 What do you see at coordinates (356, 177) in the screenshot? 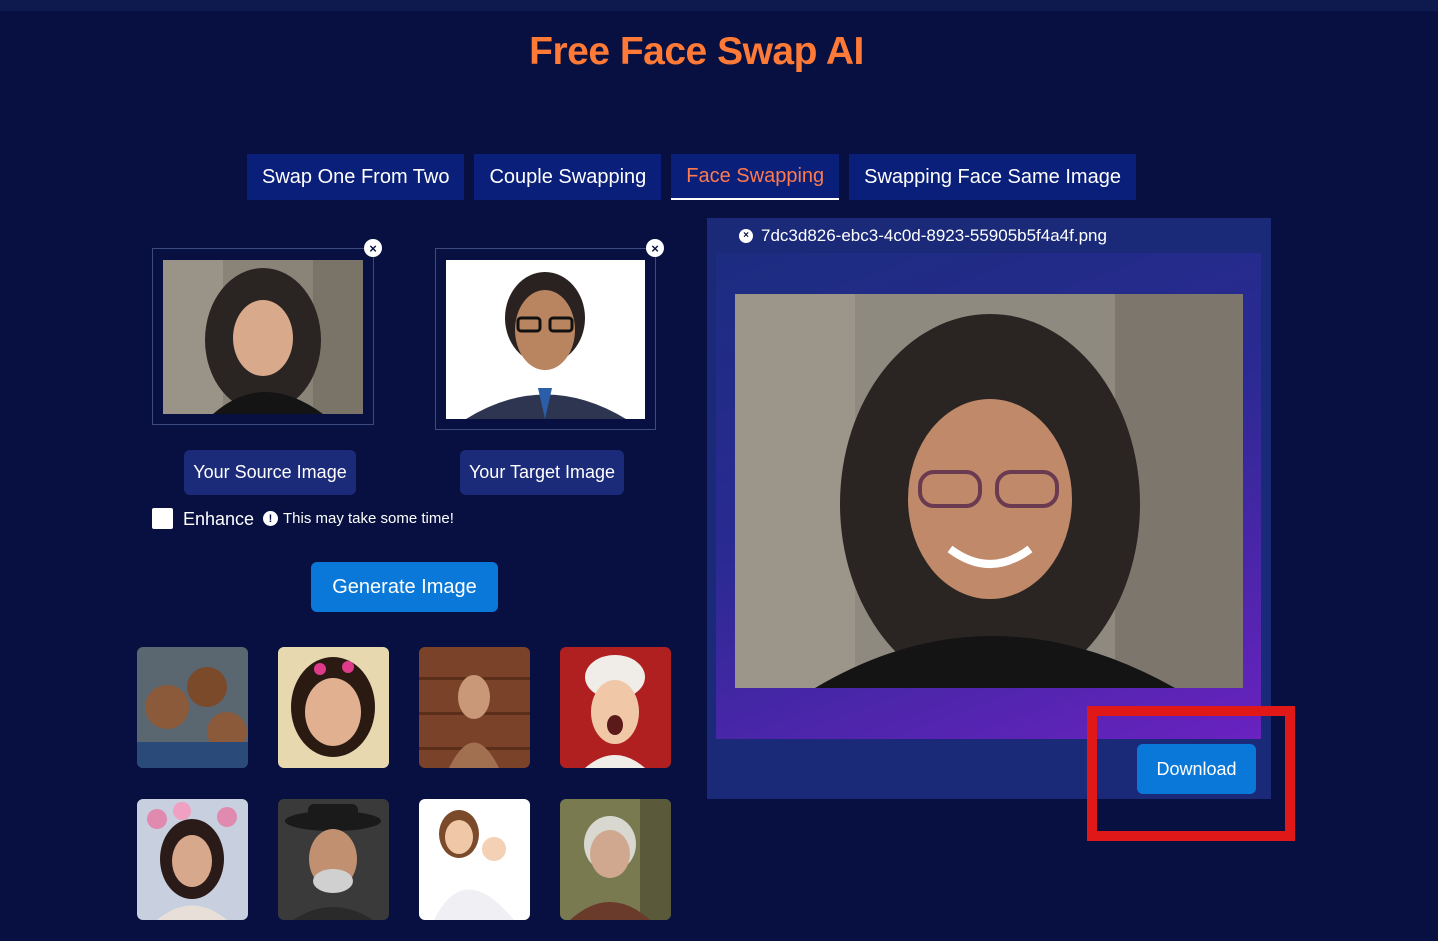
I see `tab-swap-one-from-two: Swap One From Two` at bounding box center [356, 177].